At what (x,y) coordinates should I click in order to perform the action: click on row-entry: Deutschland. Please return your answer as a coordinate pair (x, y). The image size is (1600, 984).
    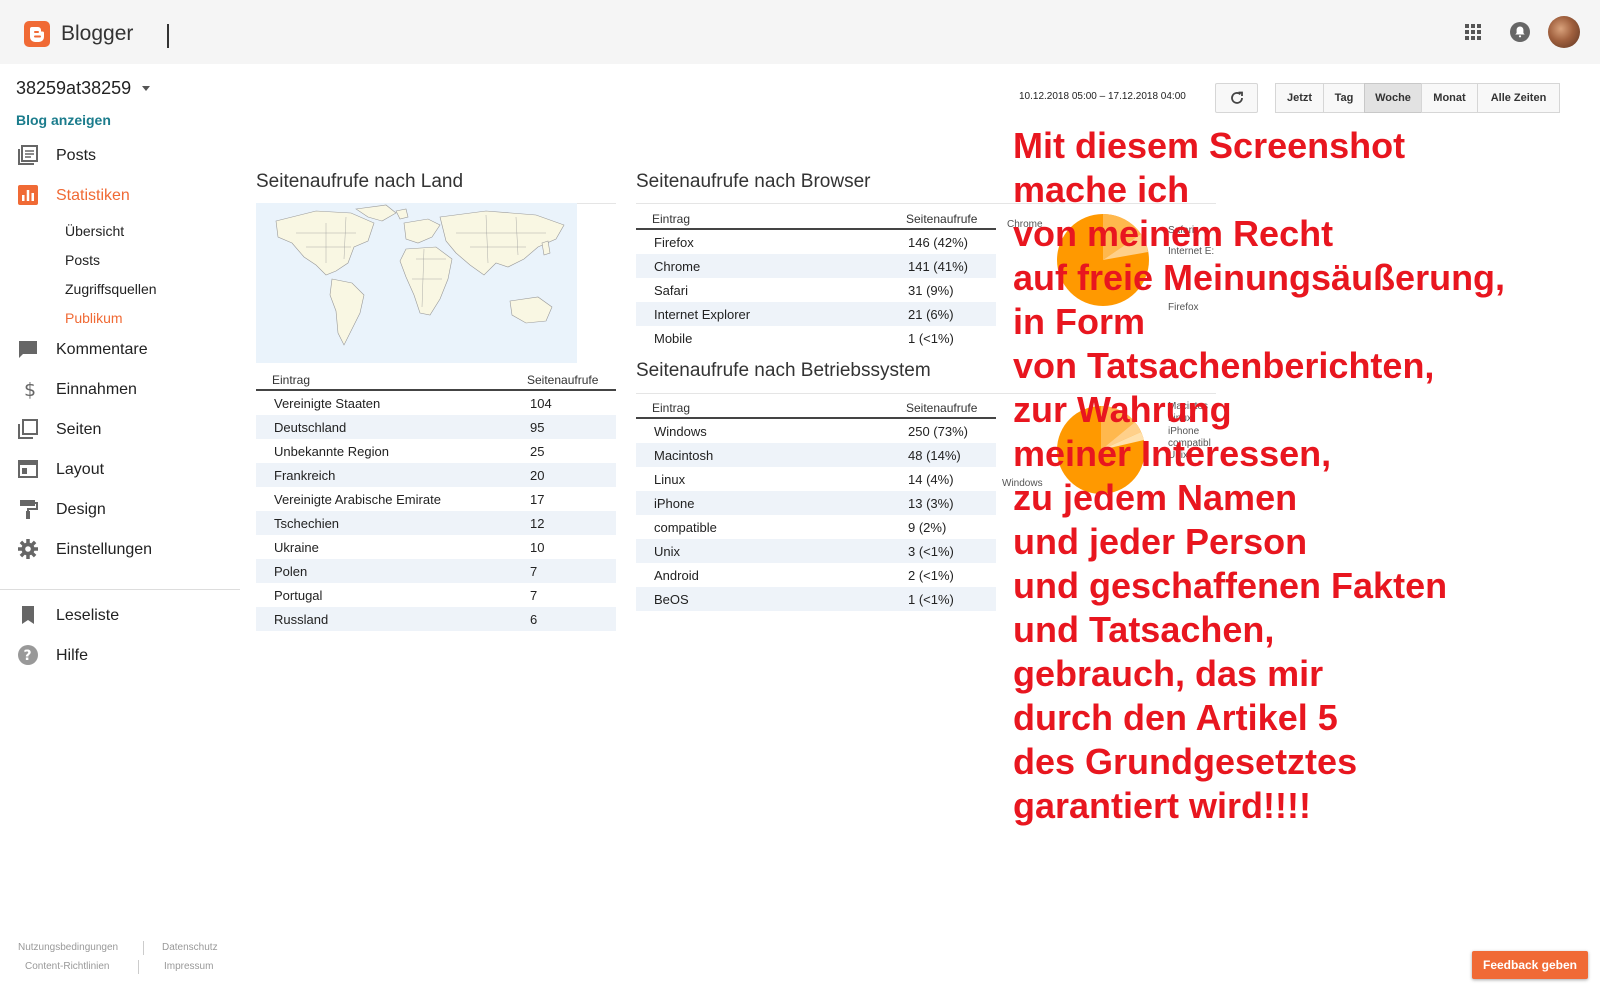
    Looking at the image, I should click on (310, 427).